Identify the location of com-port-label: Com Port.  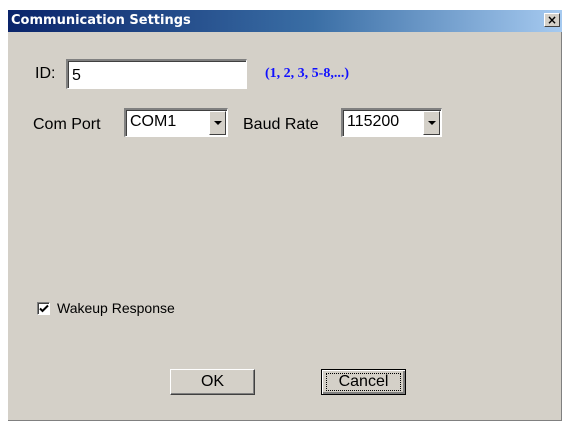
(67, 124).